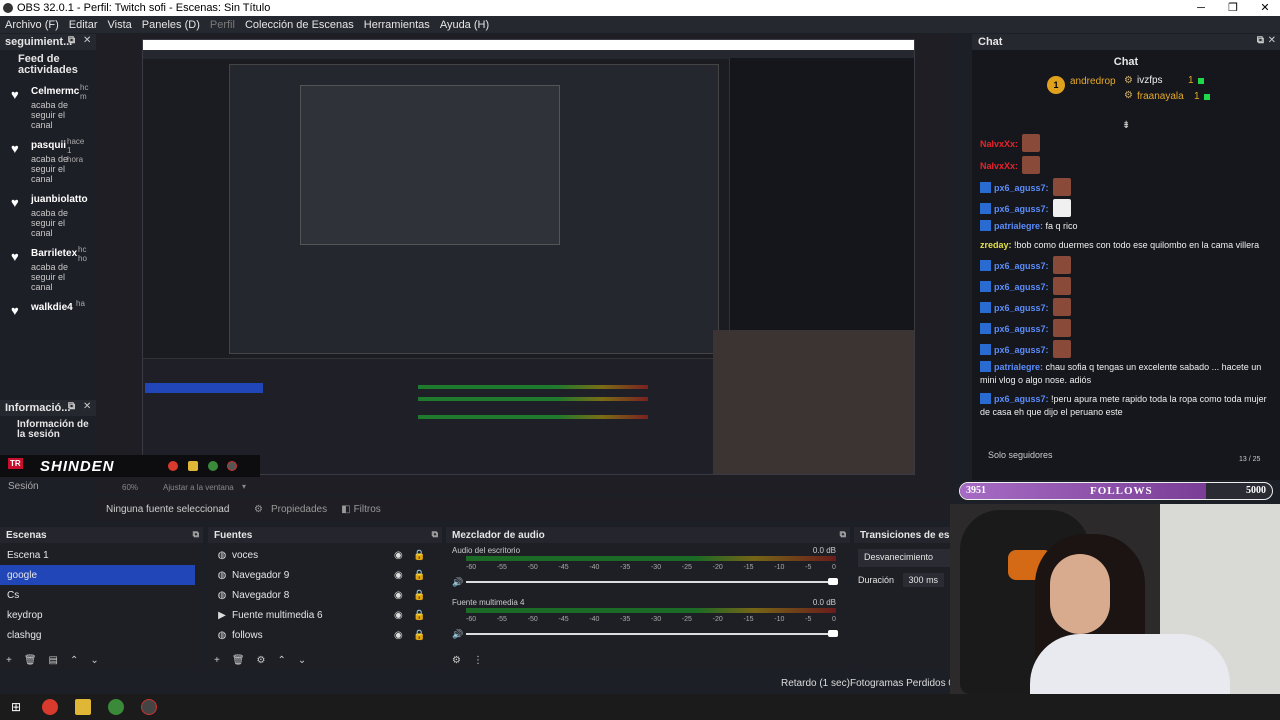 The image size is (1280, 720). Describe the element at coordinates (149, 707) in the screenshot. I see `obs-icon` at that location.